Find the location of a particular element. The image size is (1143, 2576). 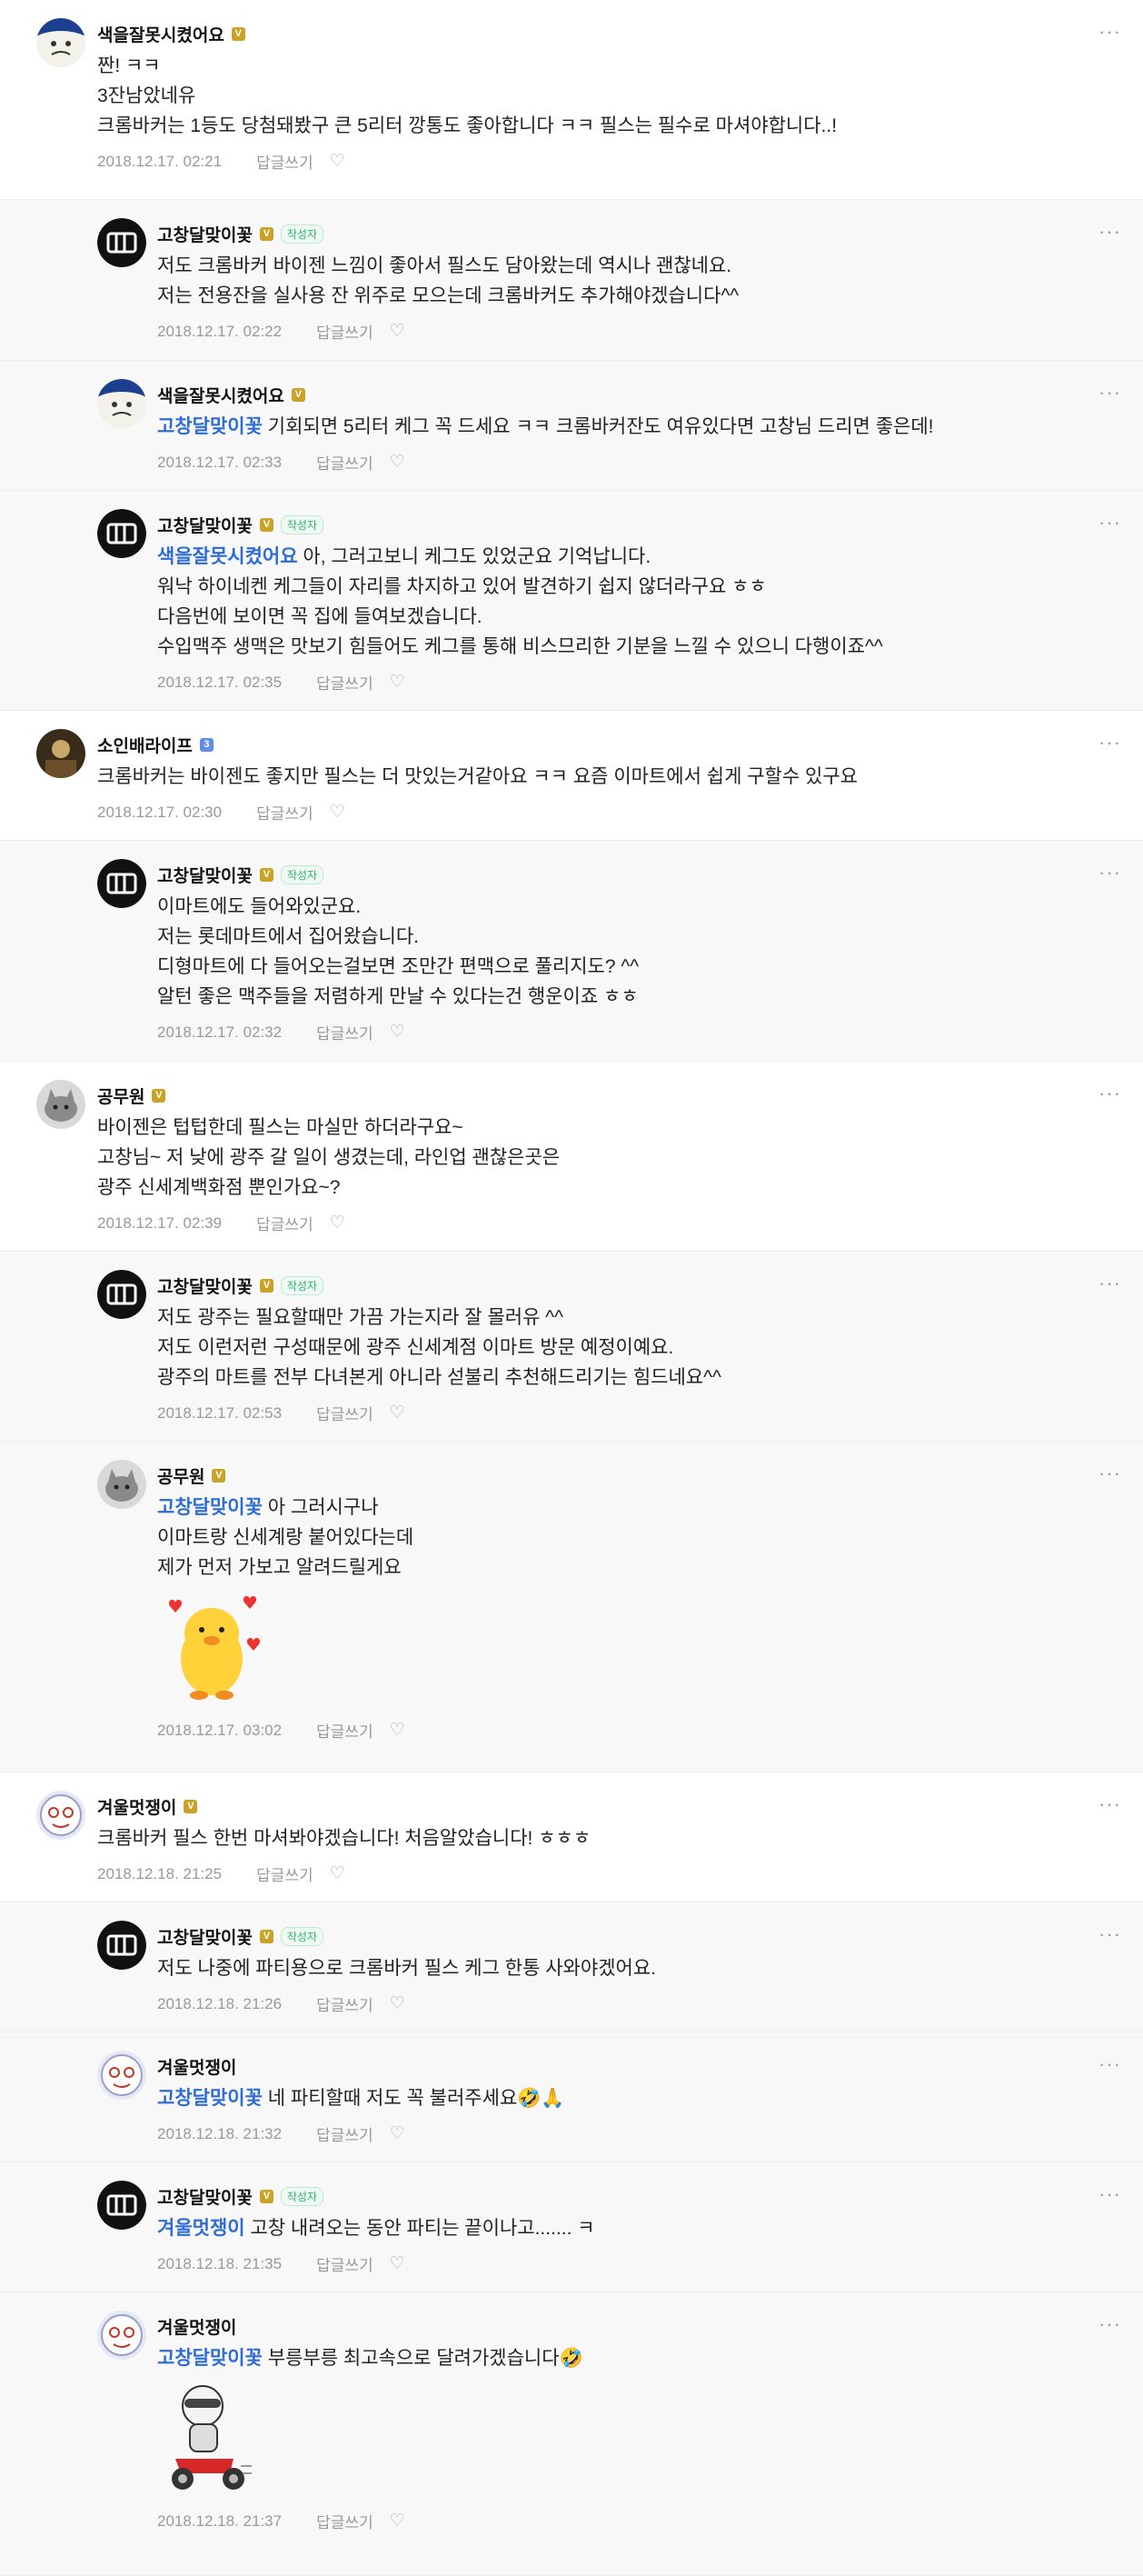

mention-link: 겨울멋쟁이 is located at coordinates (201, 2228).